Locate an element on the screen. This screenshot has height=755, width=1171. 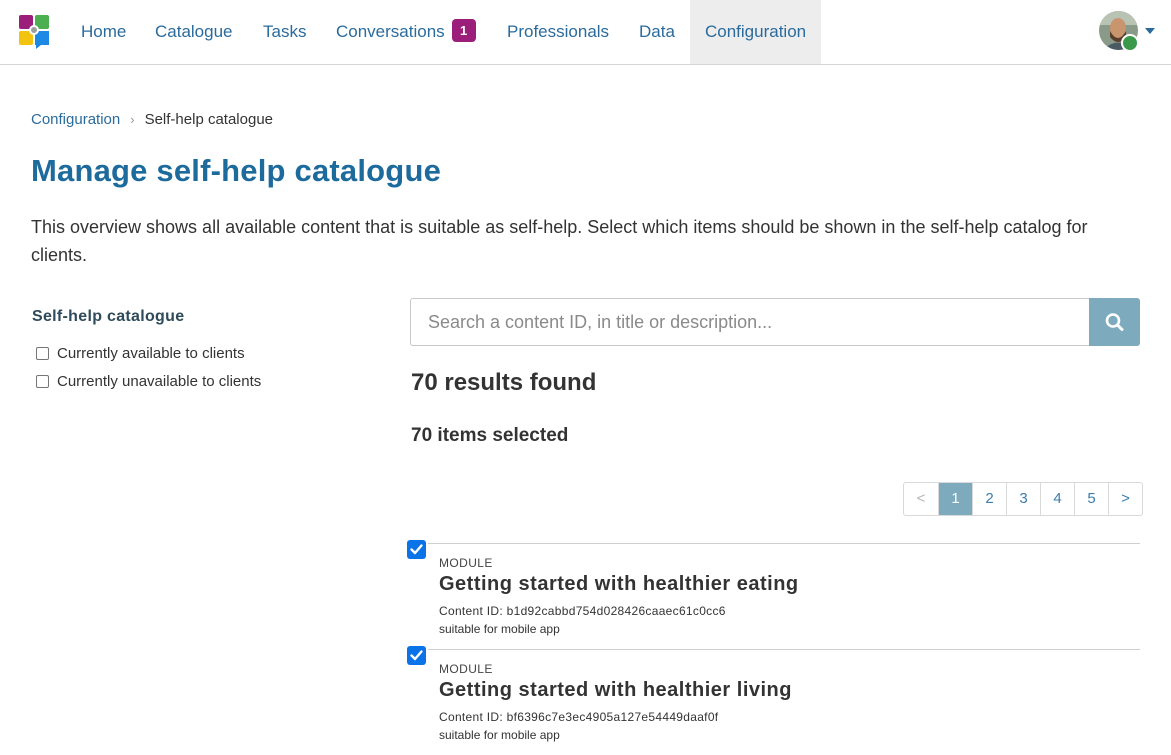
nav-conversations: Conversations 1 is located at coordinates (406, 32).